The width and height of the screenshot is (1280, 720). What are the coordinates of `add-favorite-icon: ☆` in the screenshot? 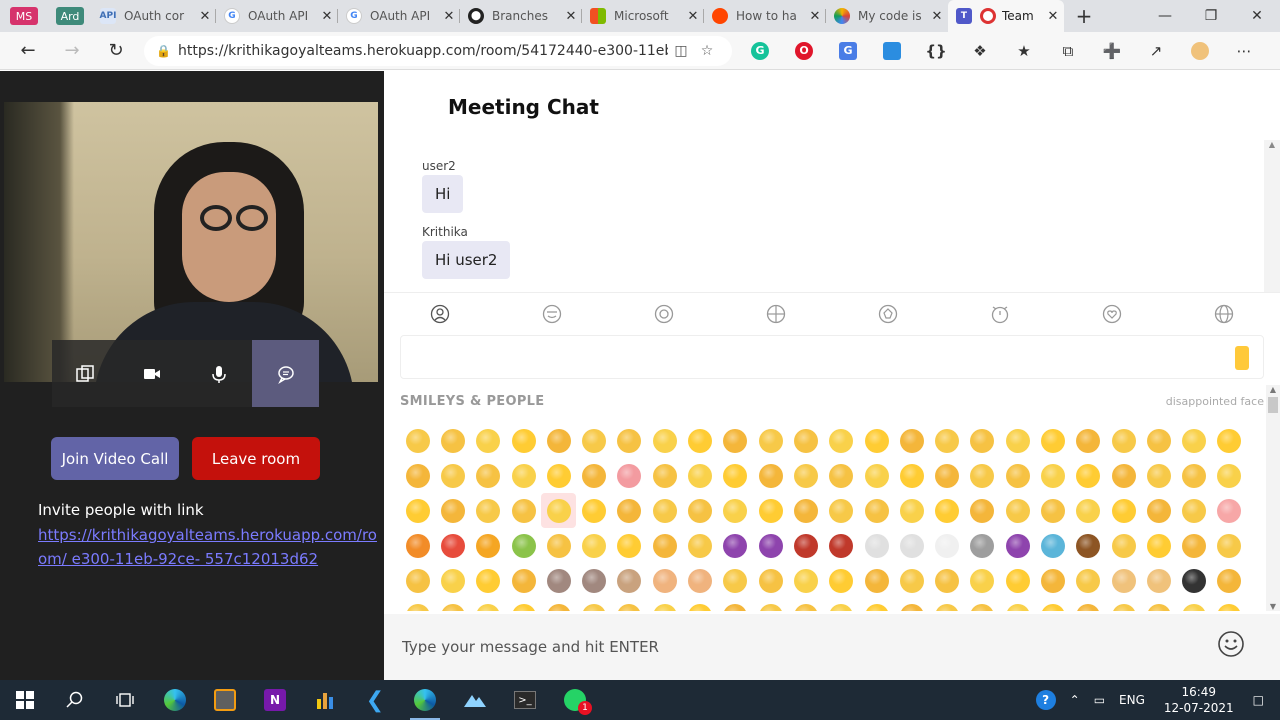 It's located at (707, 51).